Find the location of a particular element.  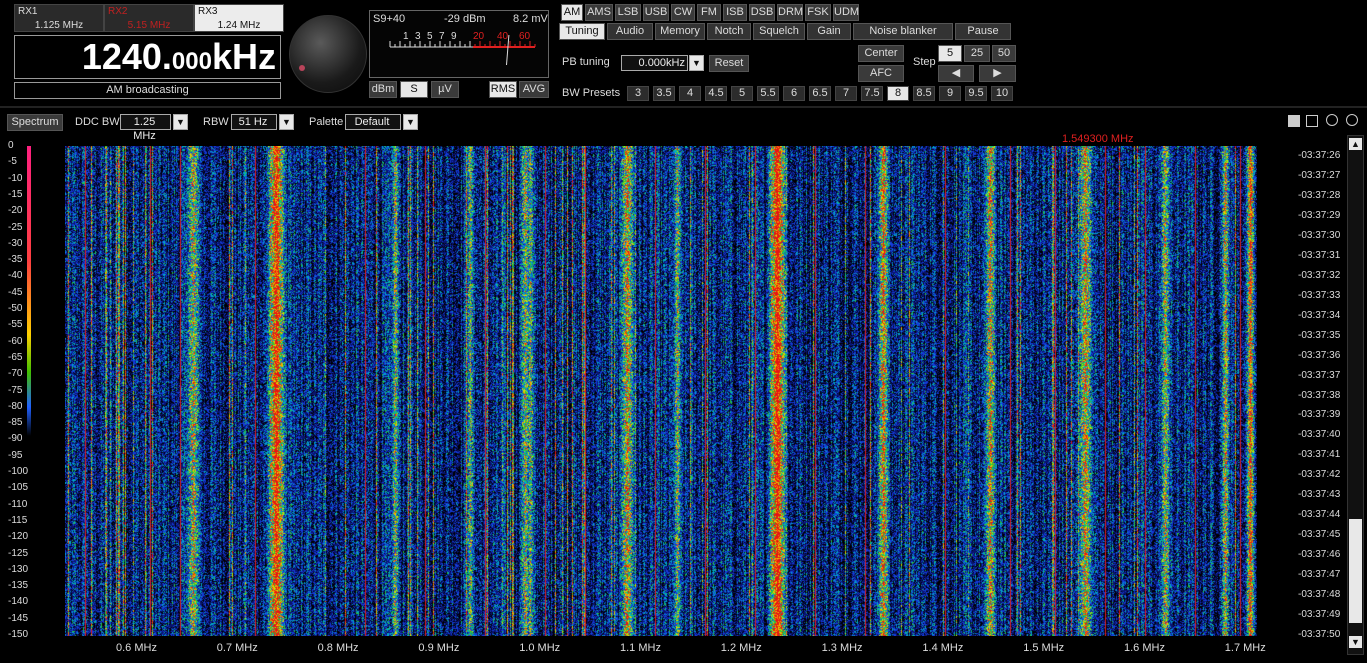

tab-memory: Memory is located at coordinates (680, 31).